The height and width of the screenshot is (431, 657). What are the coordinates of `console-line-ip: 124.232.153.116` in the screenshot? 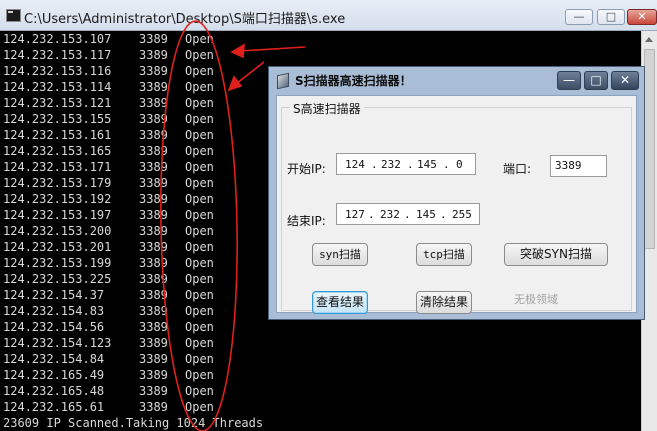 It's located at (57, 71).